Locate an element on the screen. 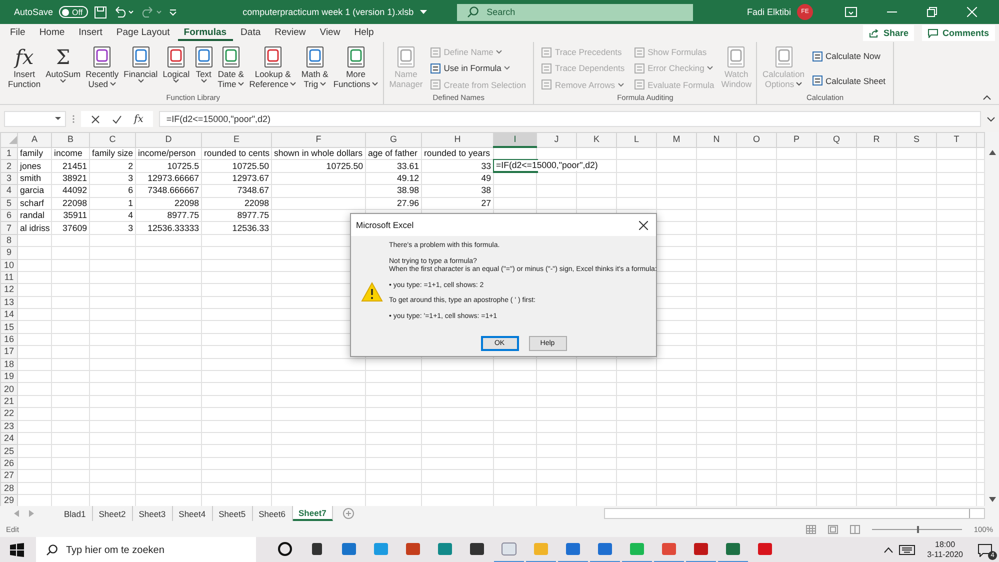  row-header: 13 is located at coordinates (9, 302).